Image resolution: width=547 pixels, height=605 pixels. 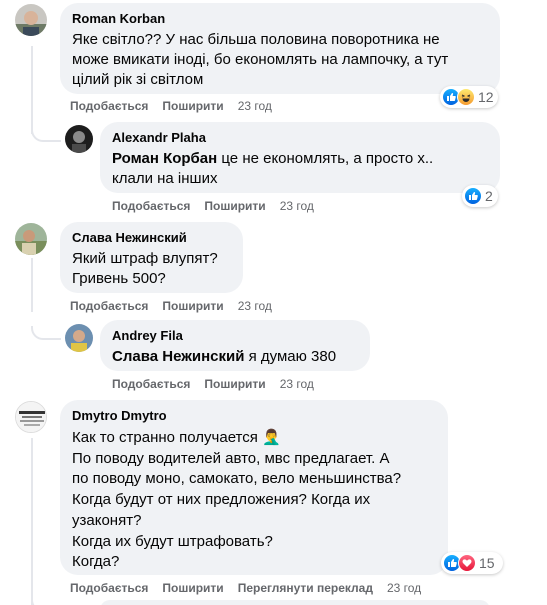 What do you see at coordinates (486, 97) in the screenshot?
I see `reaction-count: 12` at bounding box center [486, 97].